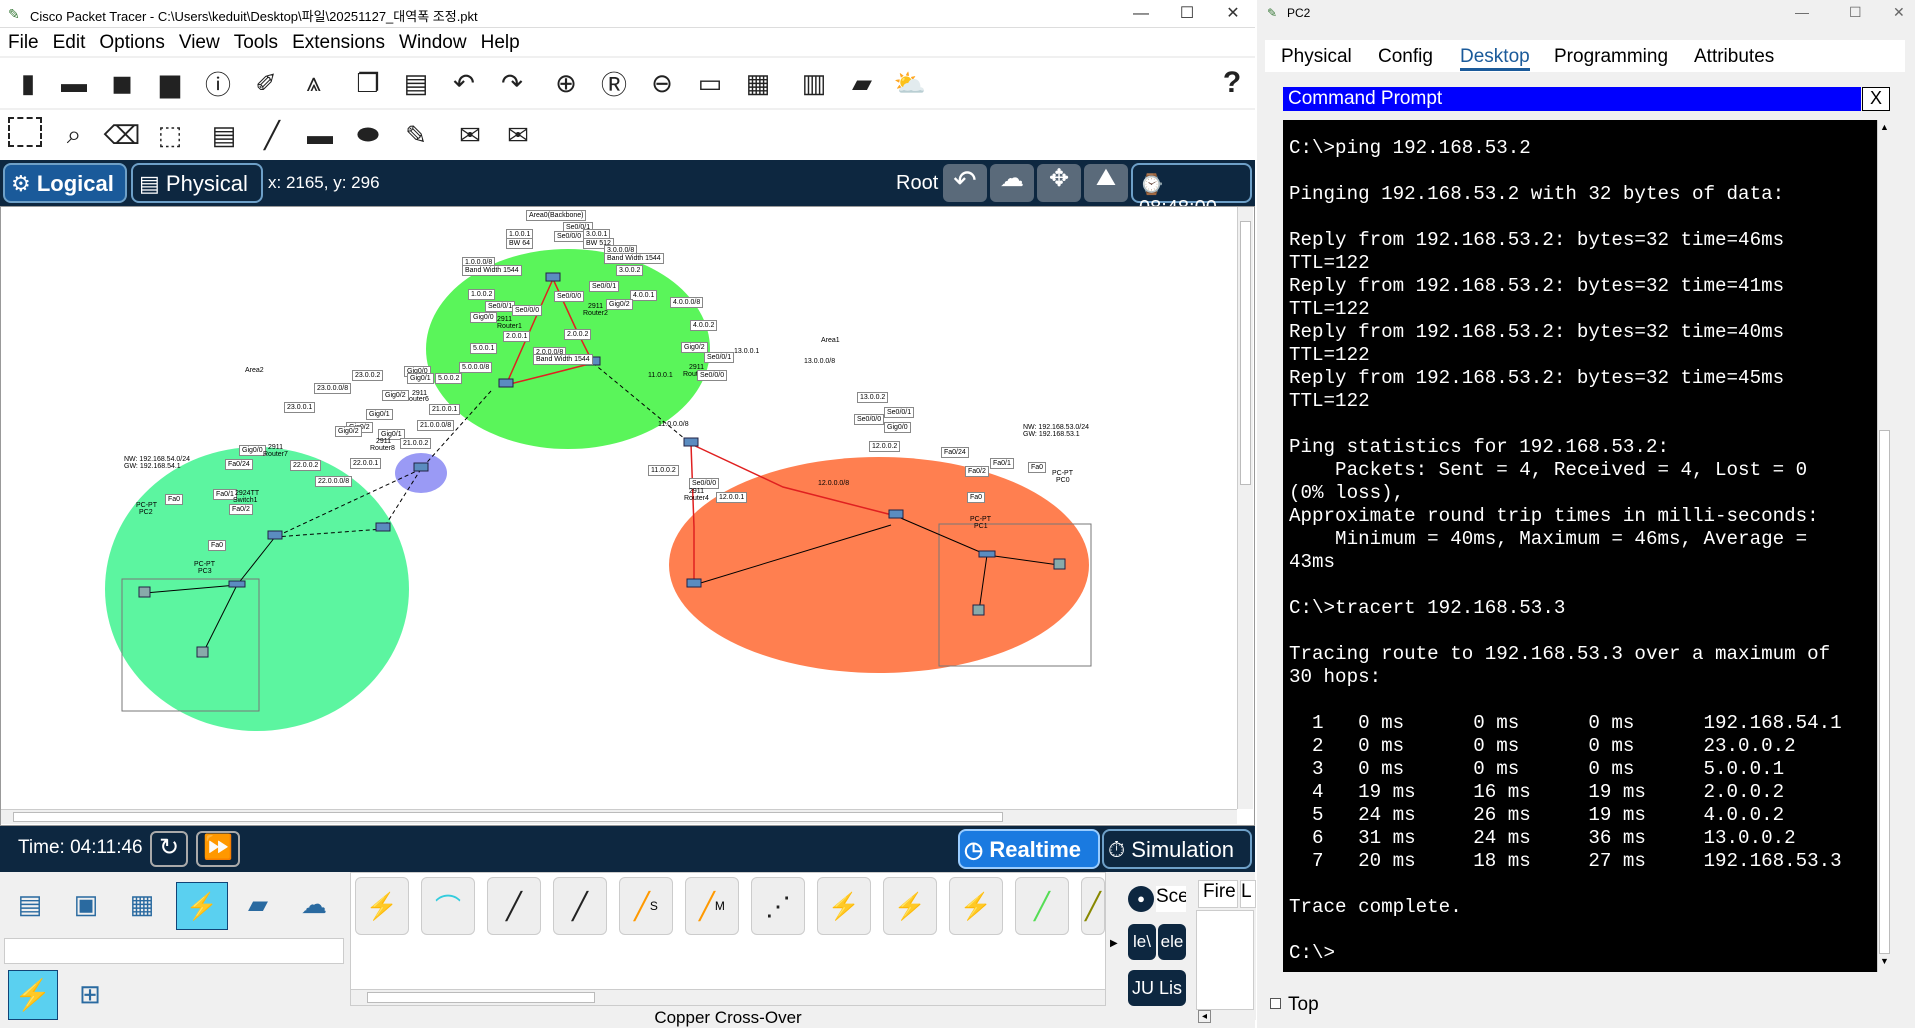  I want to click on zoom-reset-icon: Ⓡ, so click(614, 83).